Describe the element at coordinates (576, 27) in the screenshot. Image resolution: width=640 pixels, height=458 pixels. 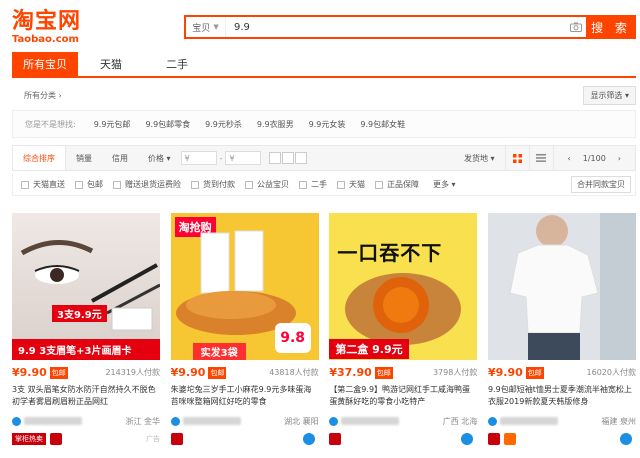
I see `camera-icon` at that location.